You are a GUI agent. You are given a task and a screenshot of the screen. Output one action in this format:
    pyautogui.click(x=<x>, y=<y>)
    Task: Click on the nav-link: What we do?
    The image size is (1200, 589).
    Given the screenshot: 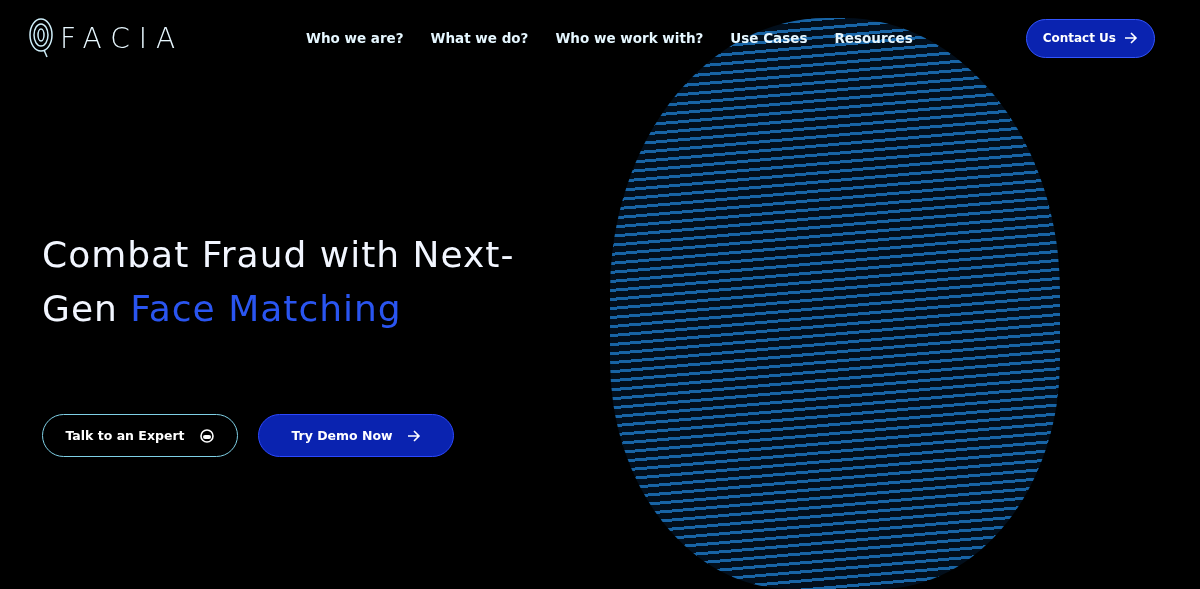 What is the action you would take?
    pyautogui.click(x=479, y=38)
    